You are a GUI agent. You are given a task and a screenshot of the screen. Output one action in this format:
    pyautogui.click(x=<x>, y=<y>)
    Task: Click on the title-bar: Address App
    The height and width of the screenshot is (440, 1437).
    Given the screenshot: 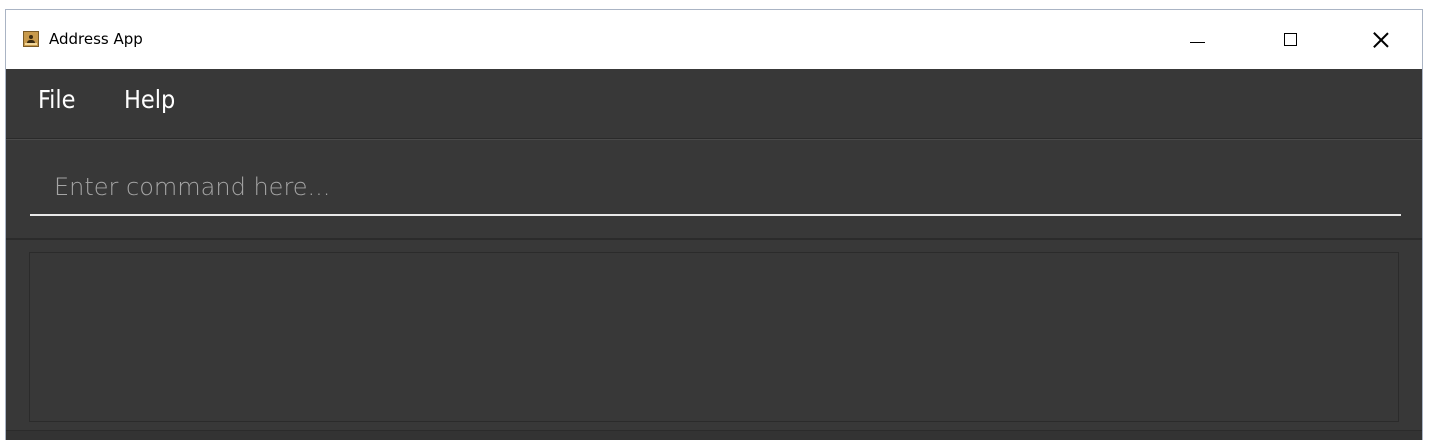 What is the action you would take?
    pyautogui.click(x=714, y=39)
    